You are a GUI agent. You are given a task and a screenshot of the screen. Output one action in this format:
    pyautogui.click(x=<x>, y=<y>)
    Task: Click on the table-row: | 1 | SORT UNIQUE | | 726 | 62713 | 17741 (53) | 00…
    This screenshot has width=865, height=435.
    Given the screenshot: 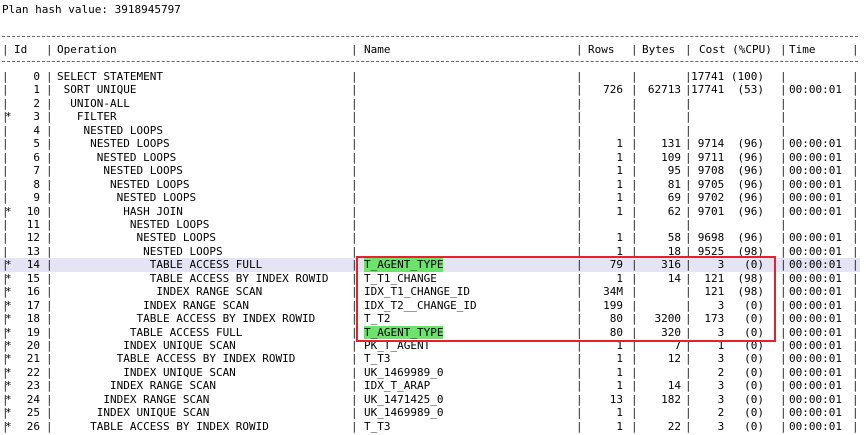 What is the action you would take?
    pyautogui.click(x=430, y=89)
    